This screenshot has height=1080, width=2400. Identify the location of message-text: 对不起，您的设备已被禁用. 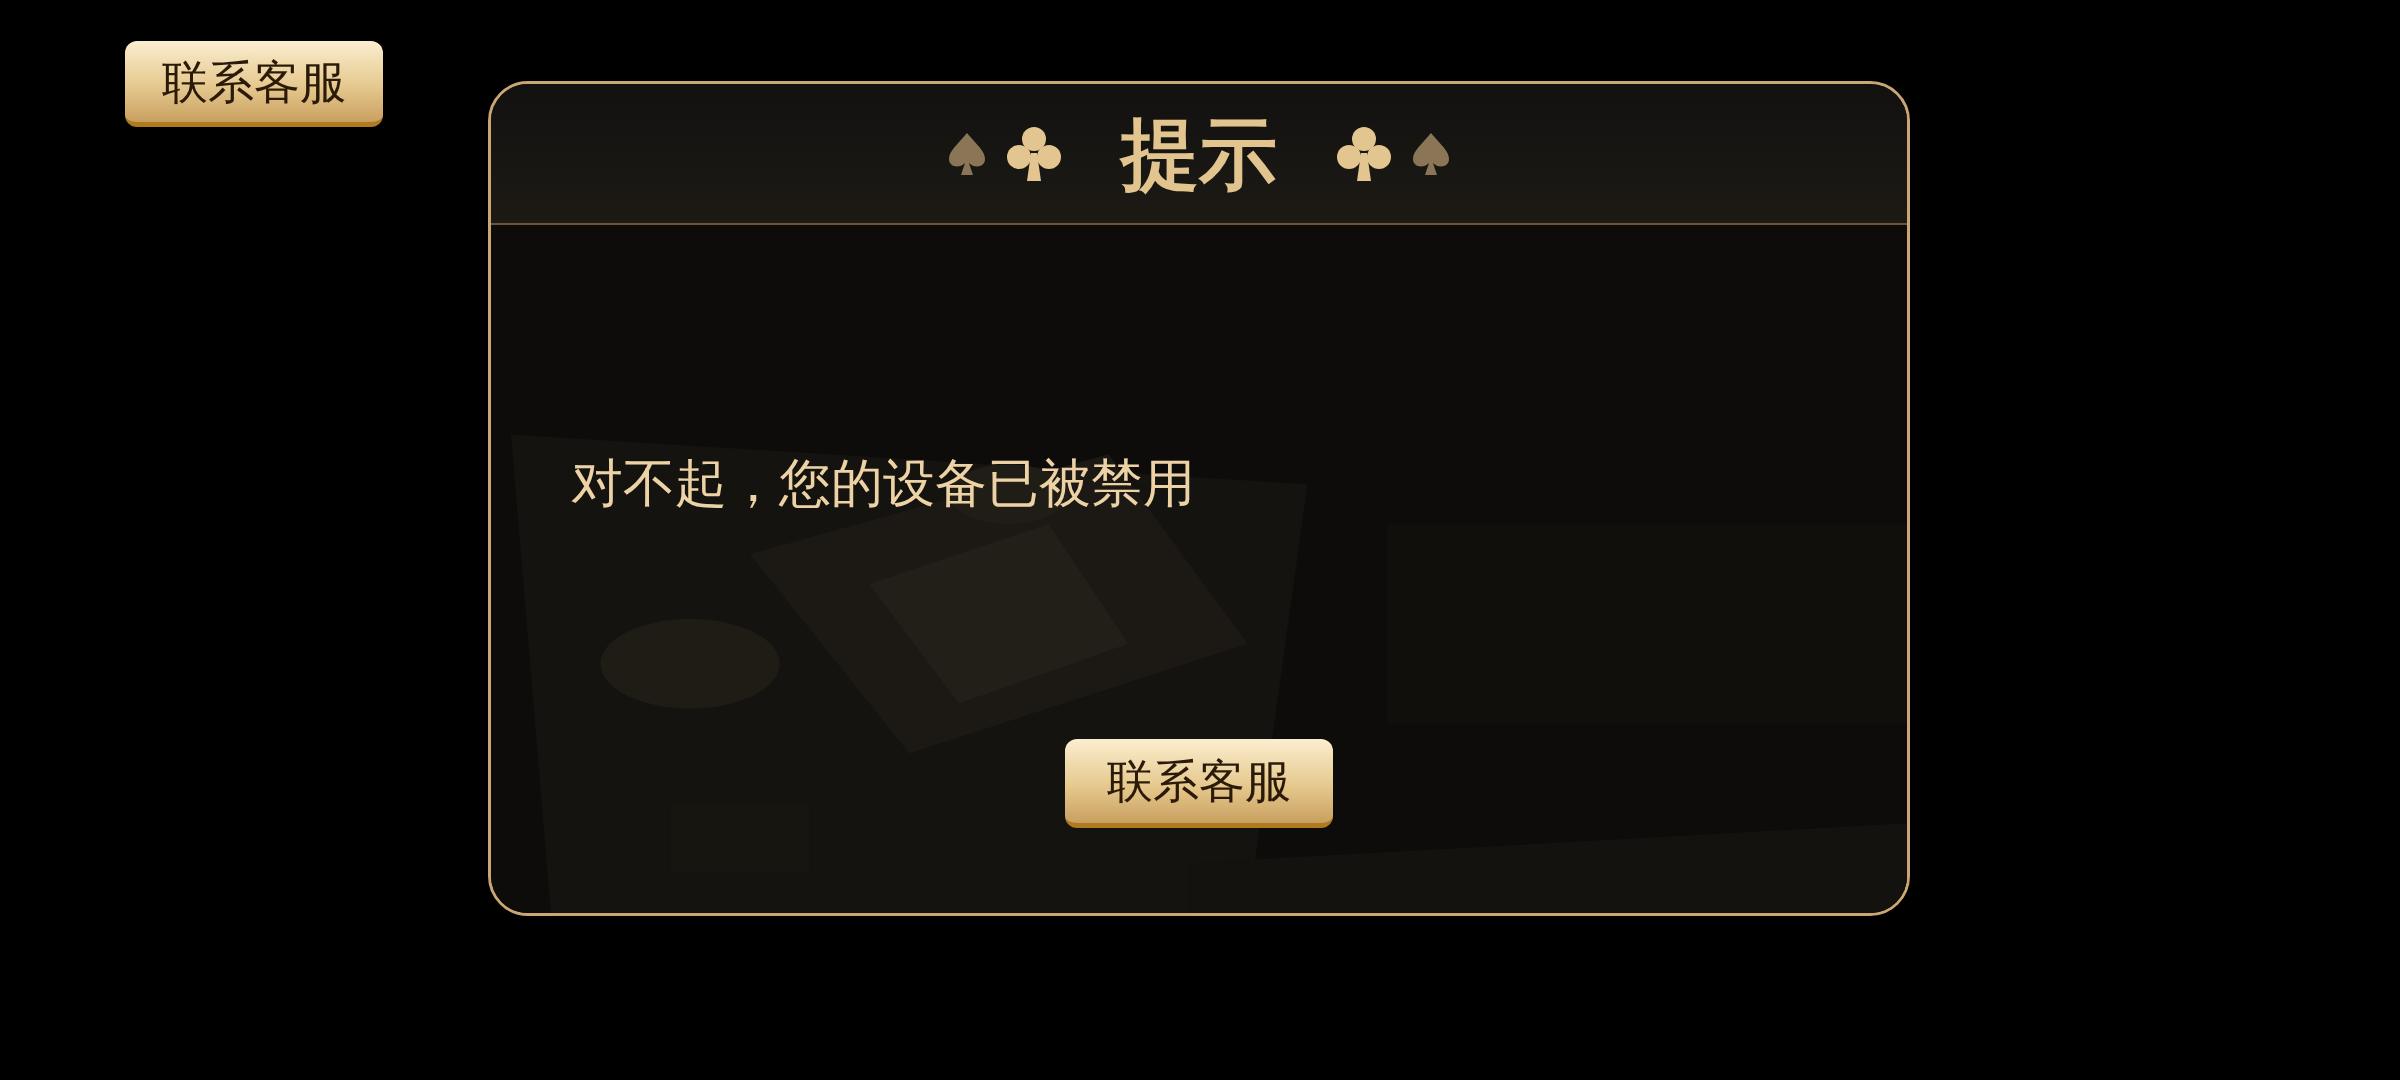
(883, 484).